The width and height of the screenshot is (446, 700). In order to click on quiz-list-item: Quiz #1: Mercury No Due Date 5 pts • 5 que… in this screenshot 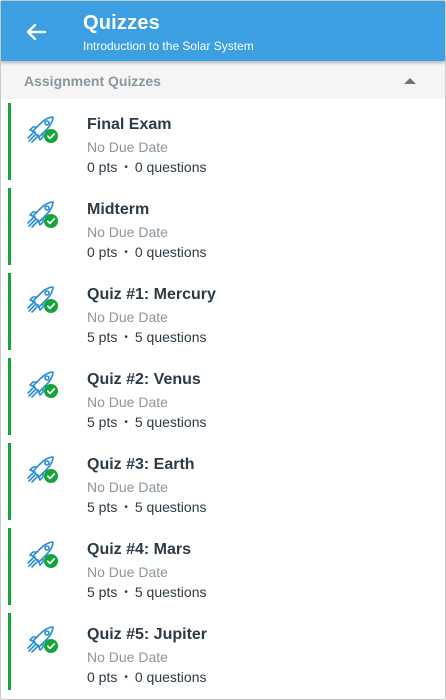, I will do `click(223, 311)`.